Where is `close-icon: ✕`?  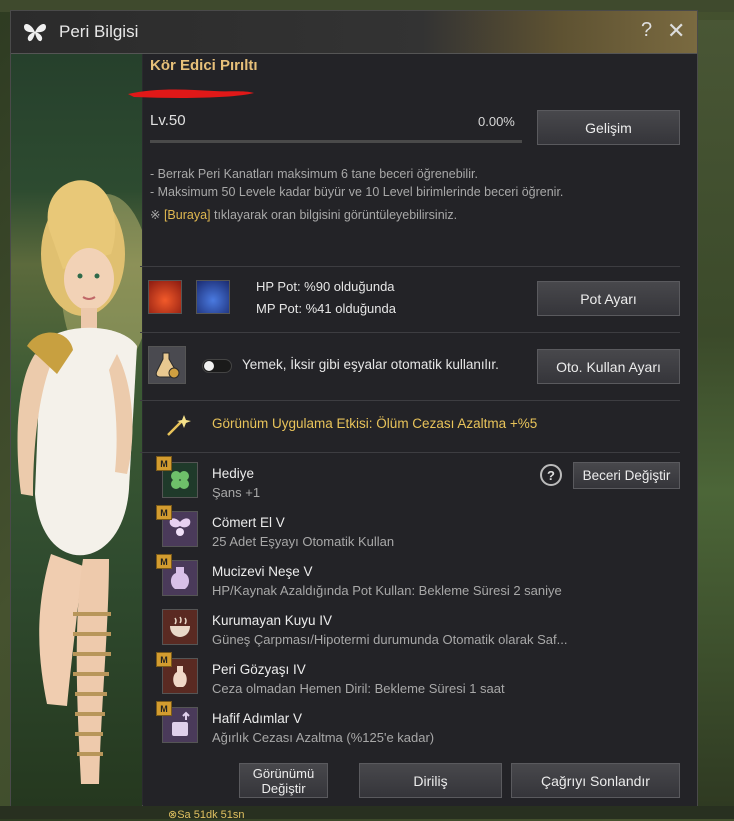 close-icon: ✕ is located at coordinates (676, 31).